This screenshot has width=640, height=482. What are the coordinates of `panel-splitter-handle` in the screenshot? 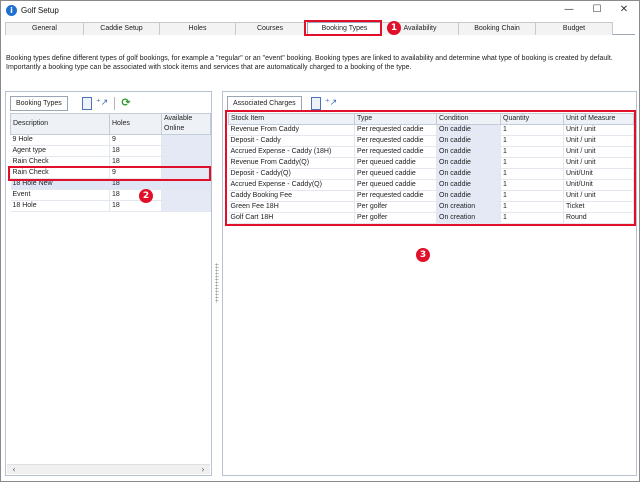 It's located at (217, 283).